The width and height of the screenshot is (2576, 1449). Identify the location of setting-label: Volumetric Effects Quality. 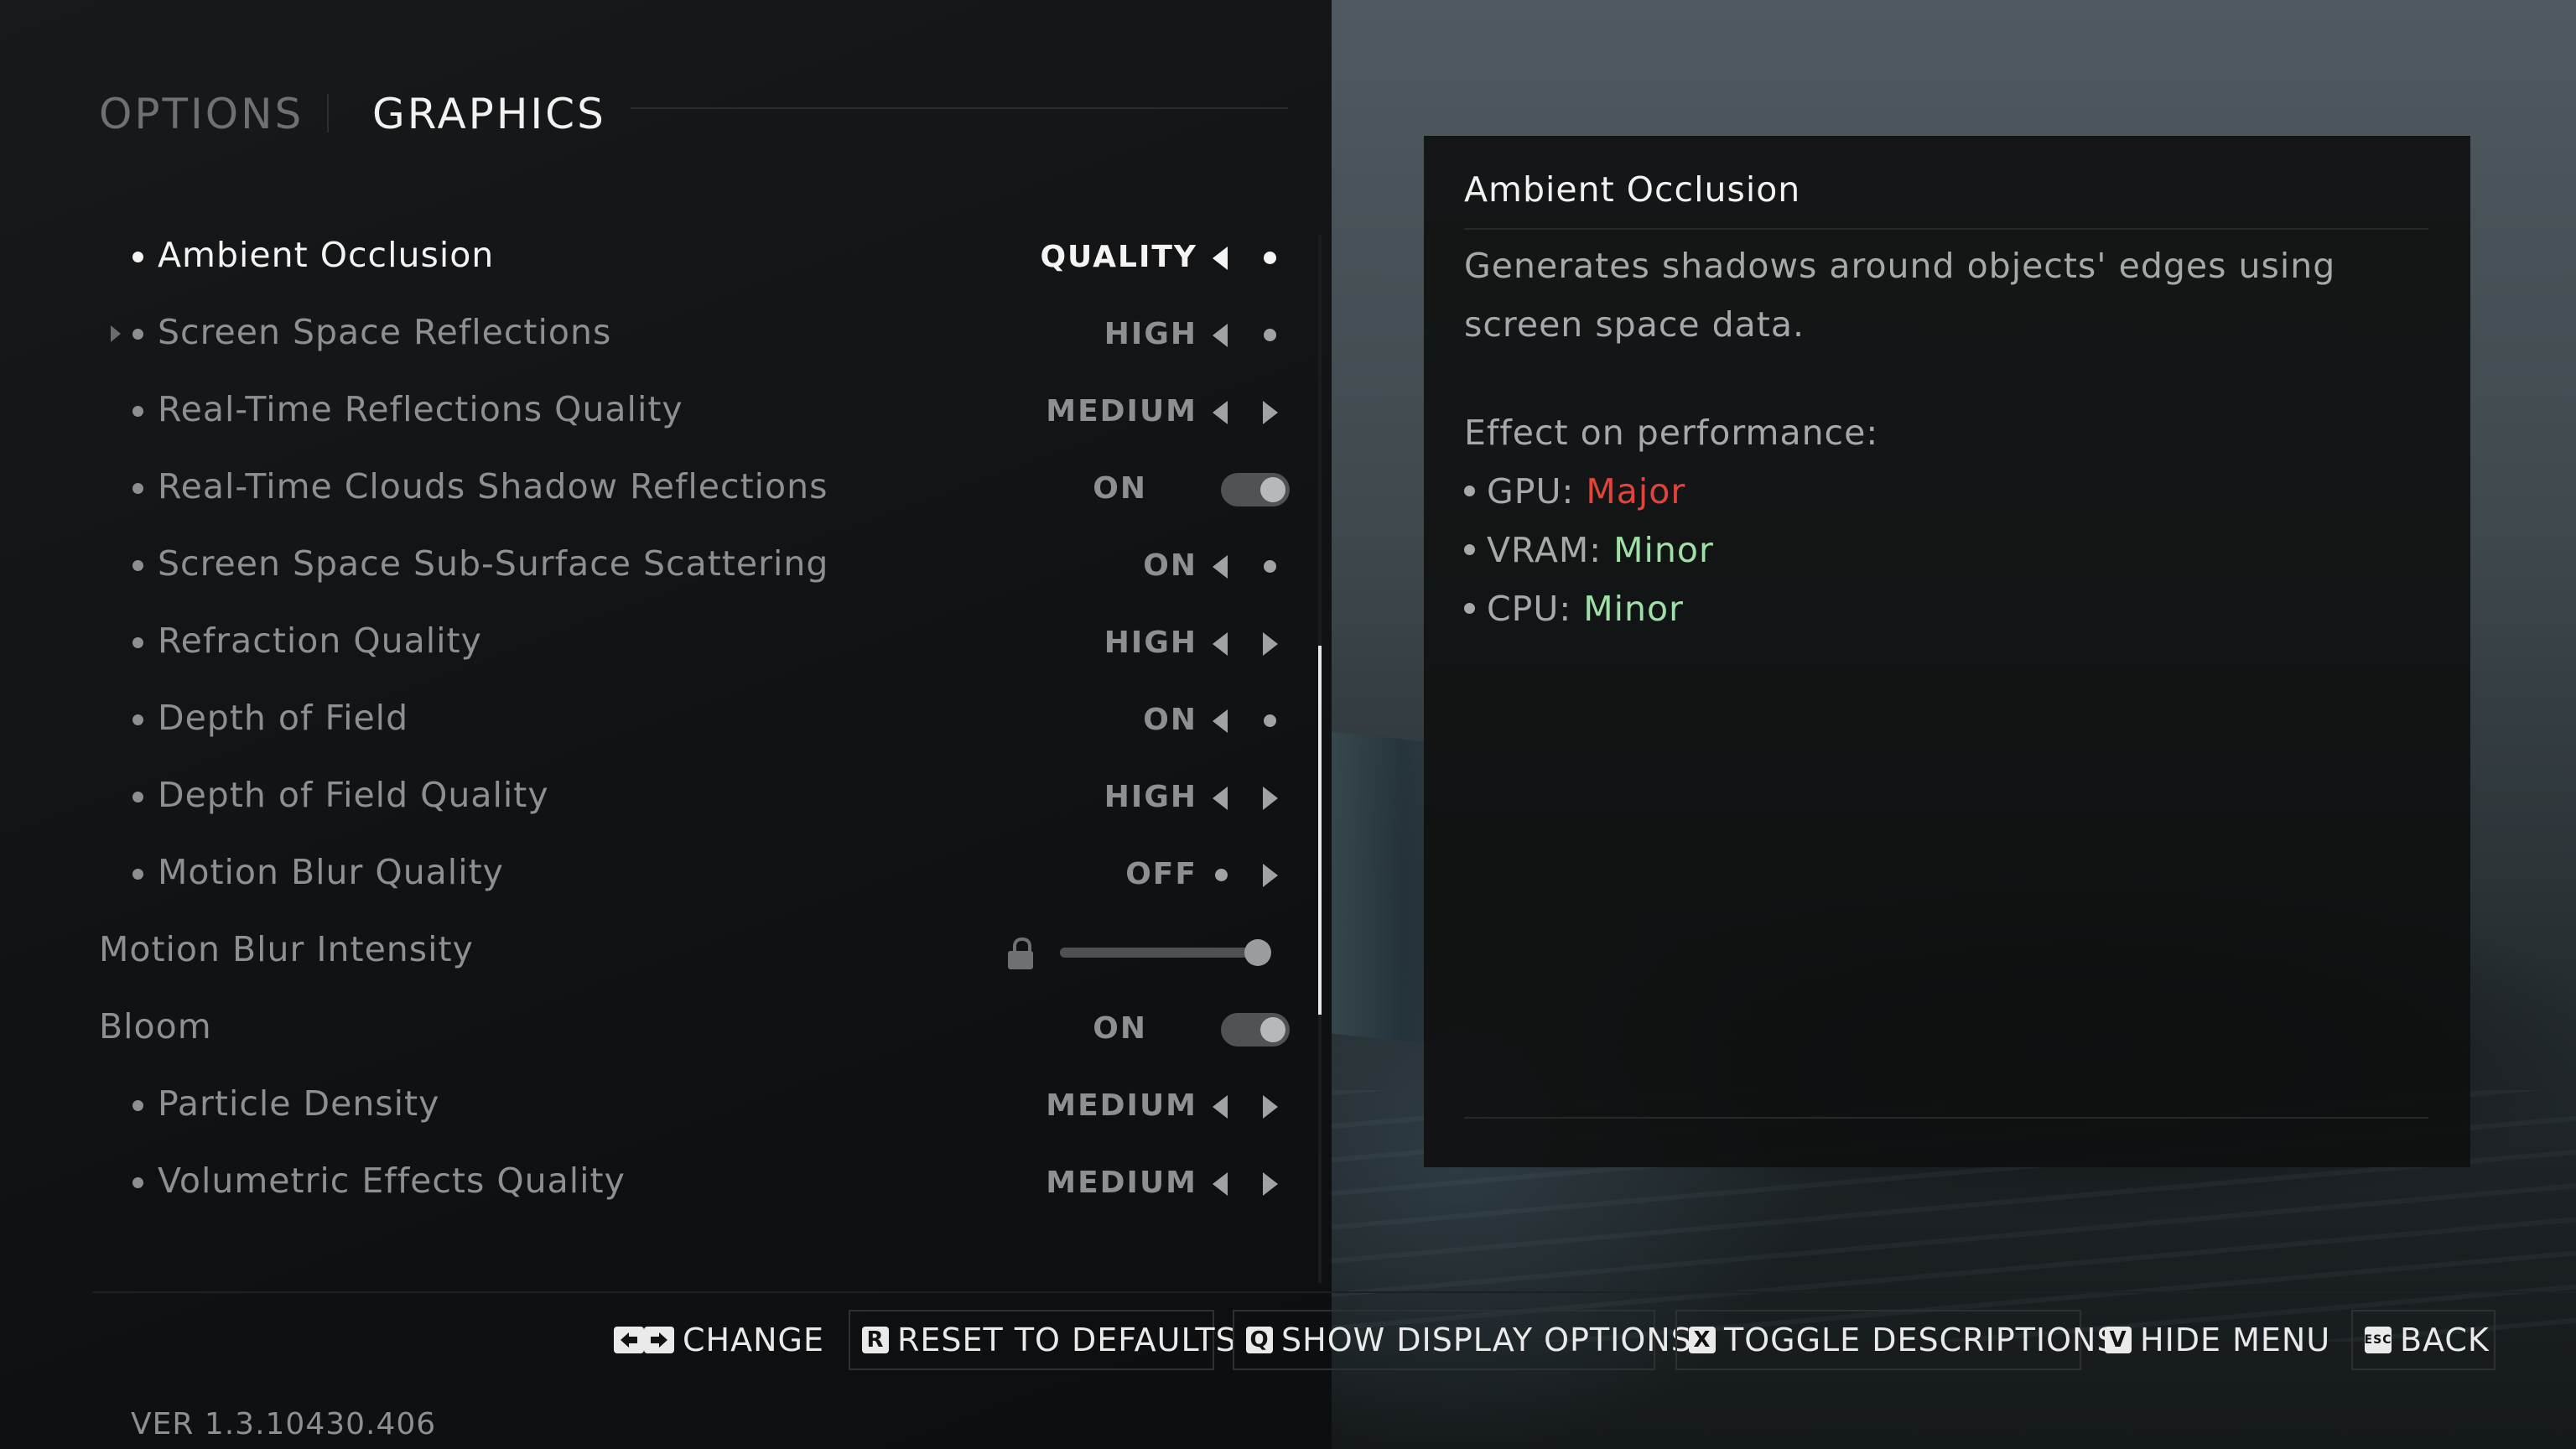
(392, 1181).